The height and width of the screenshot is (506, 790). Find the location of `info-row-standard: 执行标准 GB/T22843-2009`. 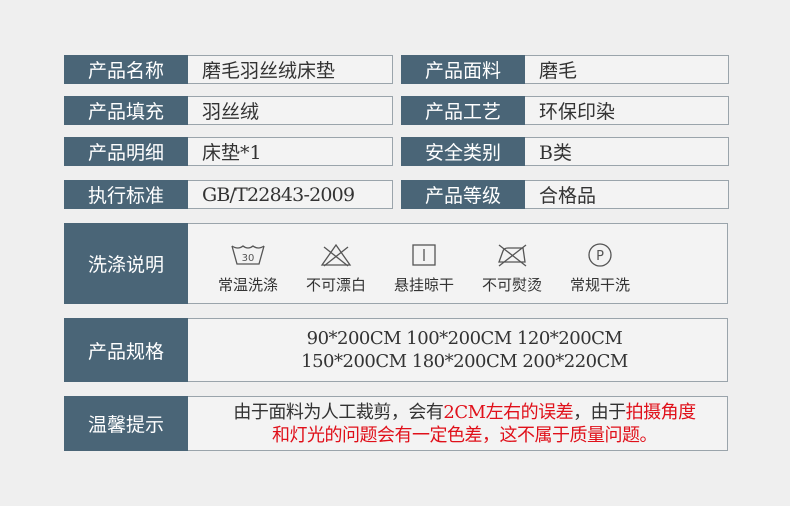

info-row-standard: 执行标准 GB/T22843-2009 is located at coordinates (228, 194).